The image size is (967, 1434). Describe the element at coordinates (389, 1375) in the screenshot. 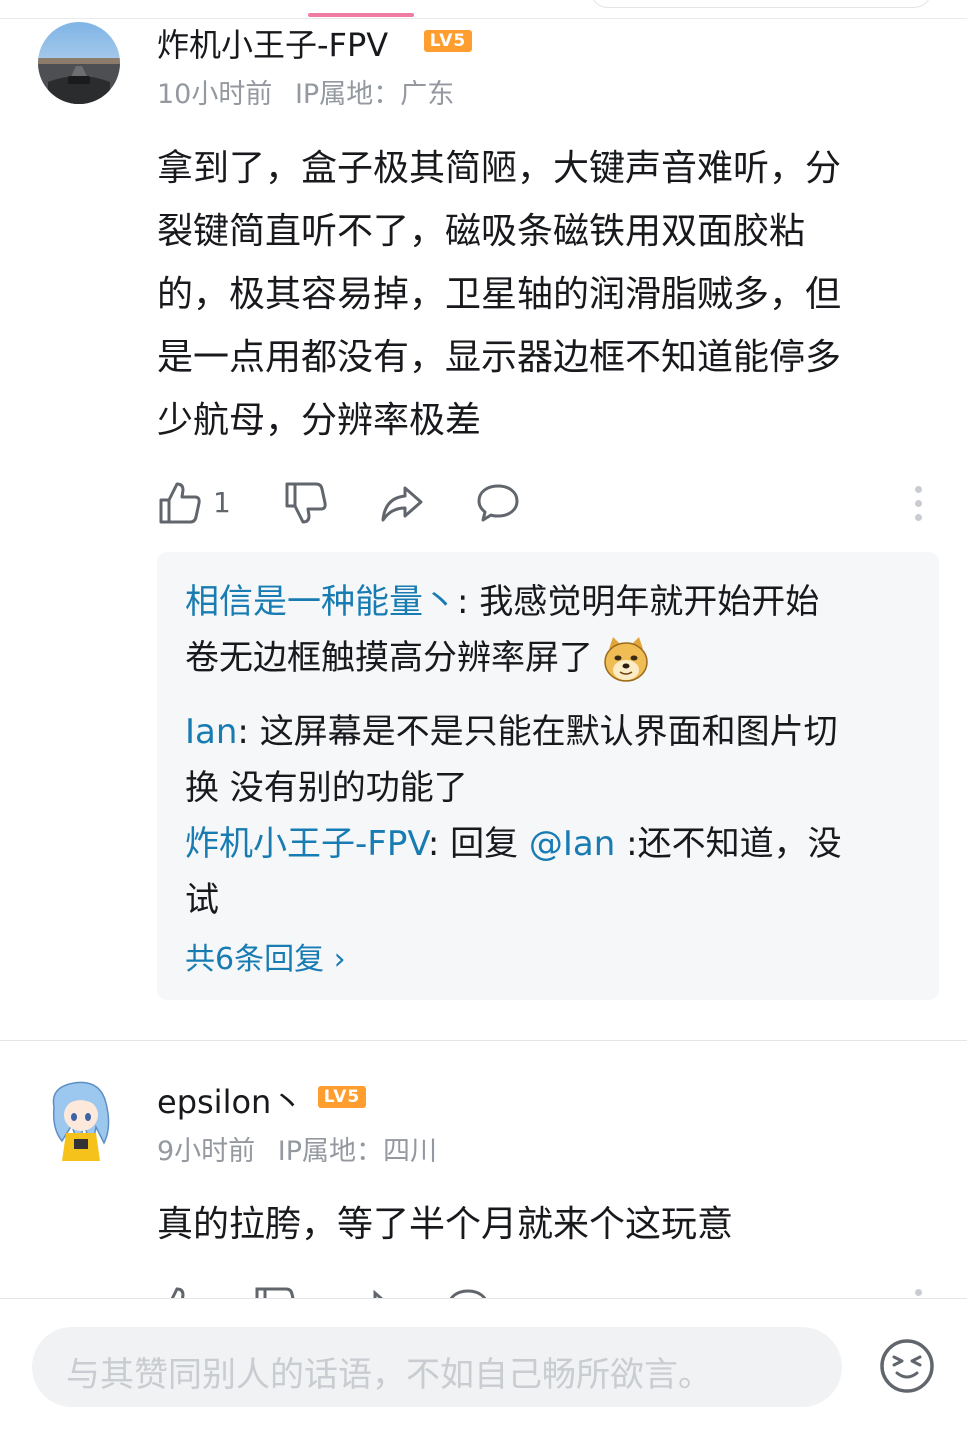

I see `comment-input-placeholder: 与其赞同别人的话语，不如自己畅所欲言。` at that location.